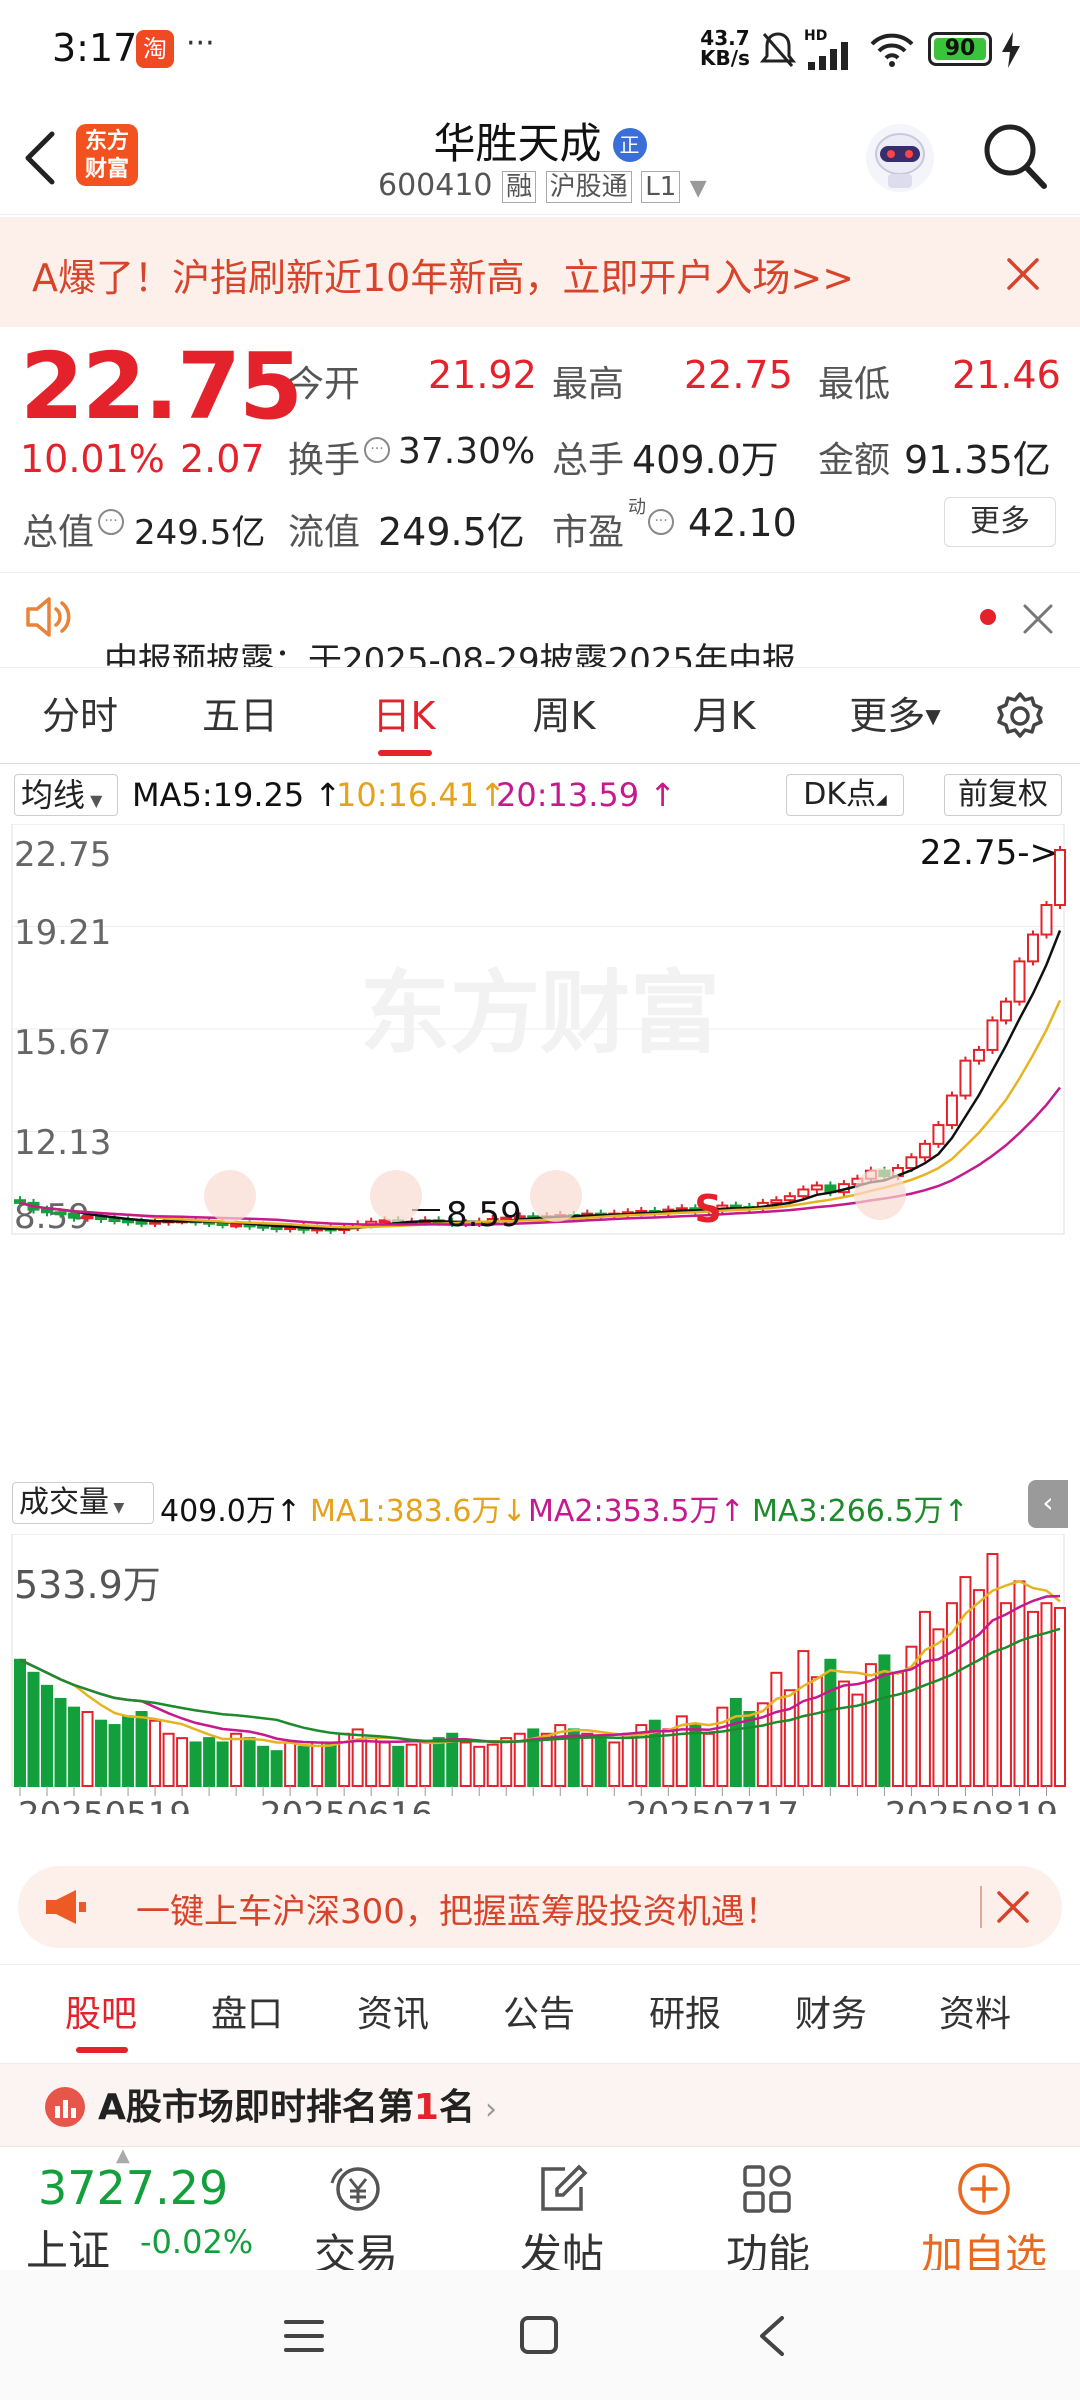  What do you see at coordinates (346, 1804) in the screenshot?
I see `x-tick-label: 20250616` at bounding box center [346, 1804].